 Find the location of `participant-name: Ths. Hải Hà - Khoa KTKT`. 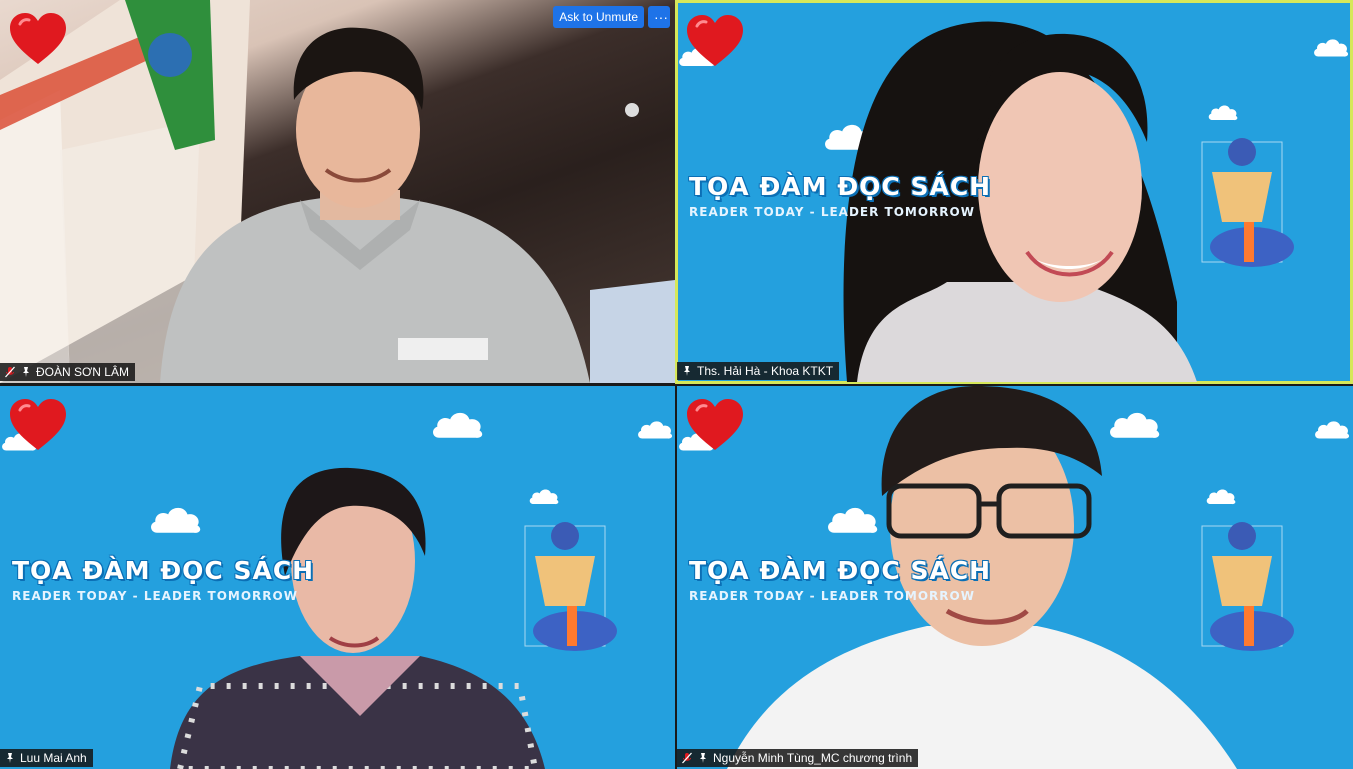

participant-name: Ths. Hải Hà - Khoa KTKT is located at coordinates (765, 371).